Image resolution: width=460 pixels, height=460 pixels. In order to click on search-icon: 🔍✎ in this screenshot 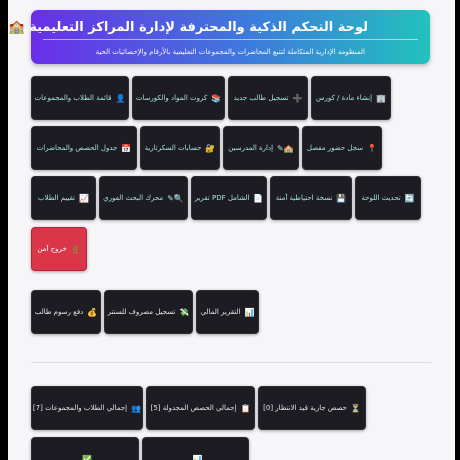, I will do `click(175, 198)`.